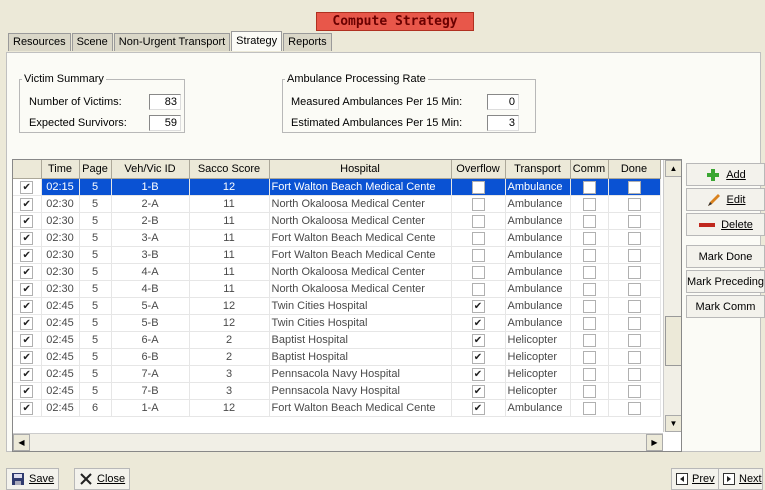 This screenshot has width=765, height=490. I want to click on column-header: Hospital, so click(360, 169).